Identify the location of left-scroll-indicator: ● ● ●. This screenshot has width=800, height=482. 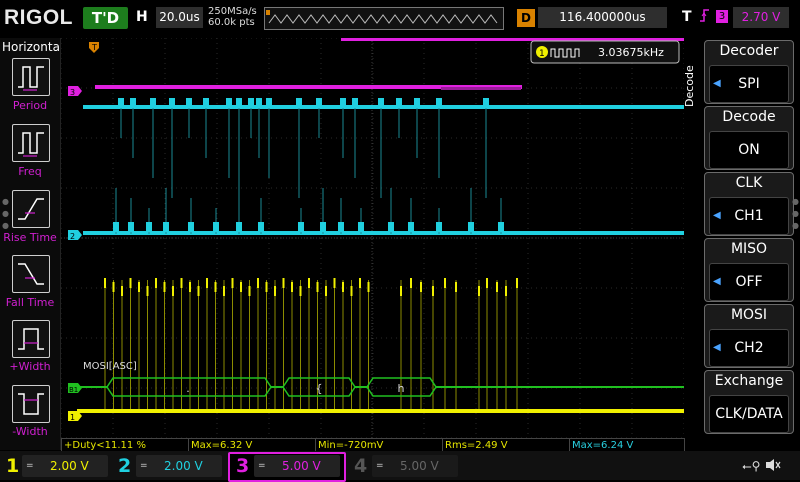
(5, 213).